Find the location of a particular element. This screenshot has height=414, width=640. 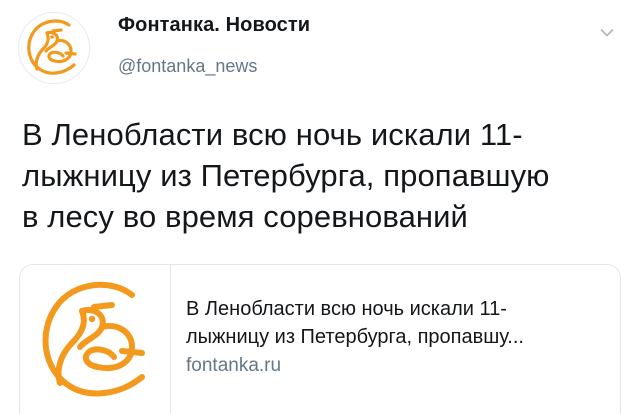

card-domain: fontanka.ru is located at coordinates (234, 365).